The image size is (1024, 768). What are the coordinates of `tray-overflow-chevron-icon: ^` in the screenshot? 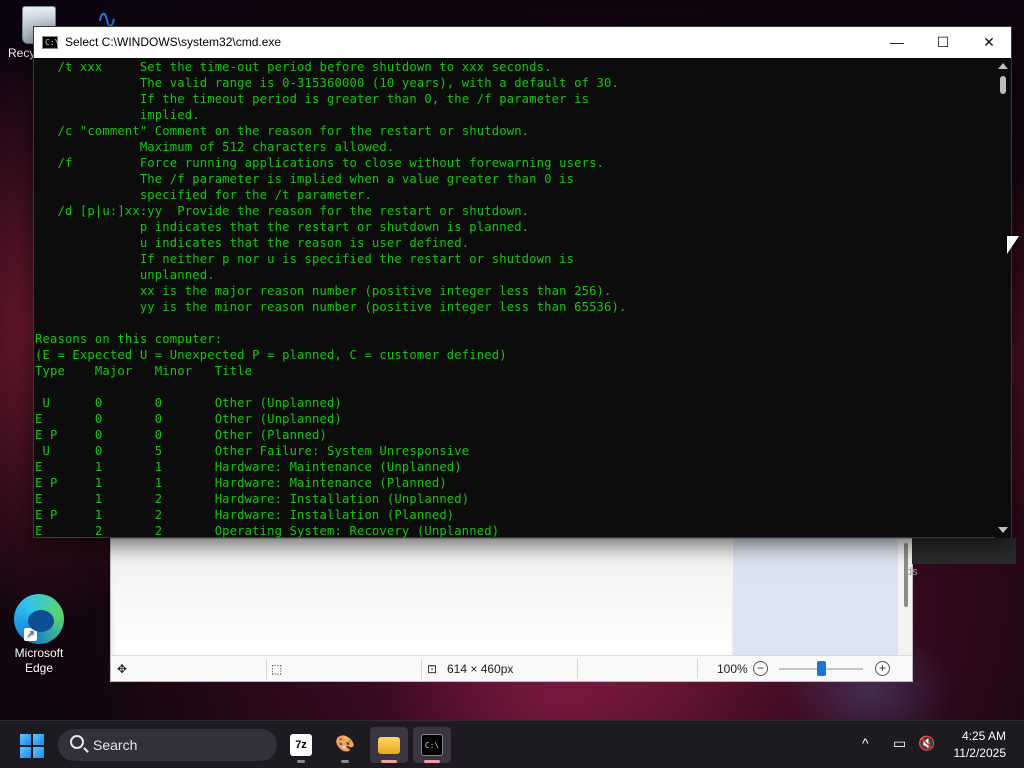 It's located at (865, 743).